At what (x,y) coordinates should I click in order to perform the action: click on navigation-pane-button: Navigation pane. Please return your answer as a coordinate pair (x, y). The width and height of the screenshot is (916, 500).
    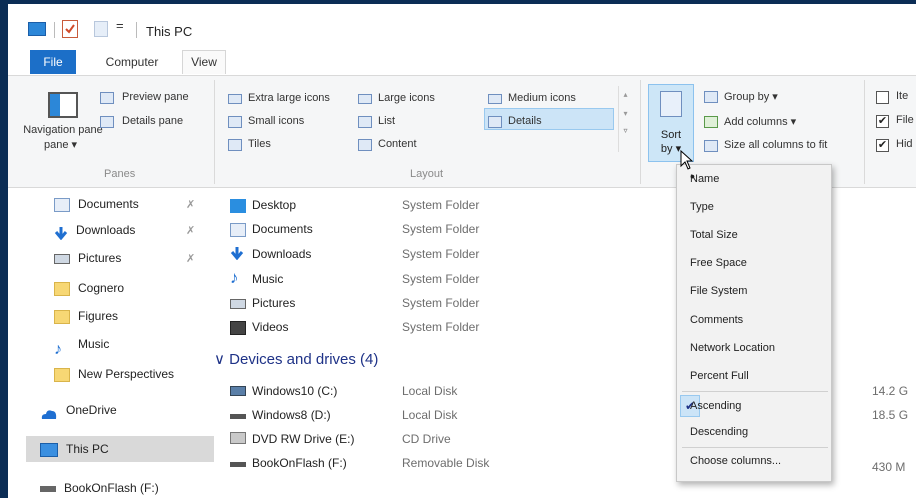
    Looking at the image, I should click on (63, 130).